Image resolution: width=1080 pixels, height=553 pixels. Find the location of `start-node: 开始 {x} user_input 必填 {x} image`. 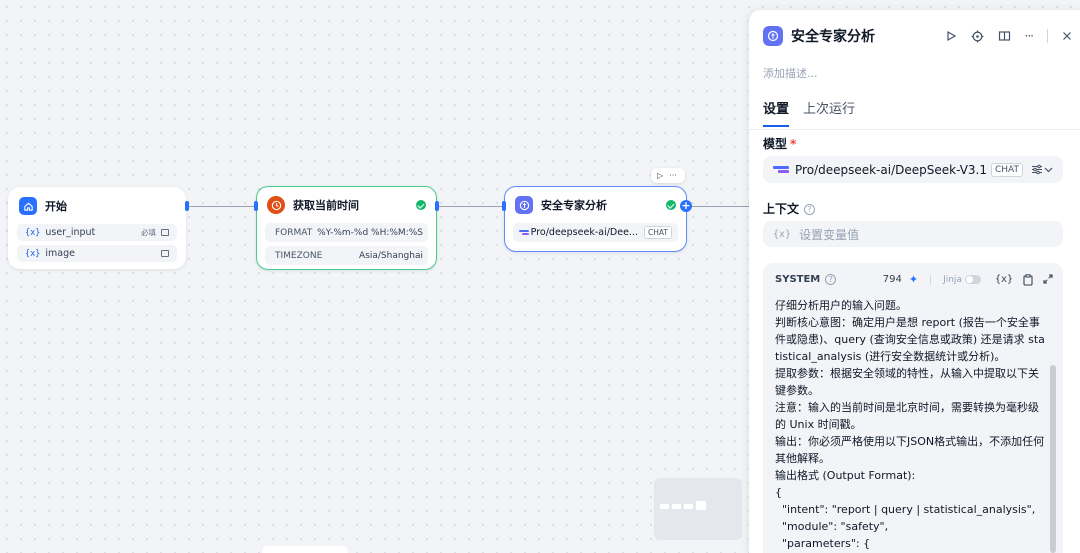

start-node: 开始 {x} user_input 必填 {x} image is located at coordinates (97, 228).